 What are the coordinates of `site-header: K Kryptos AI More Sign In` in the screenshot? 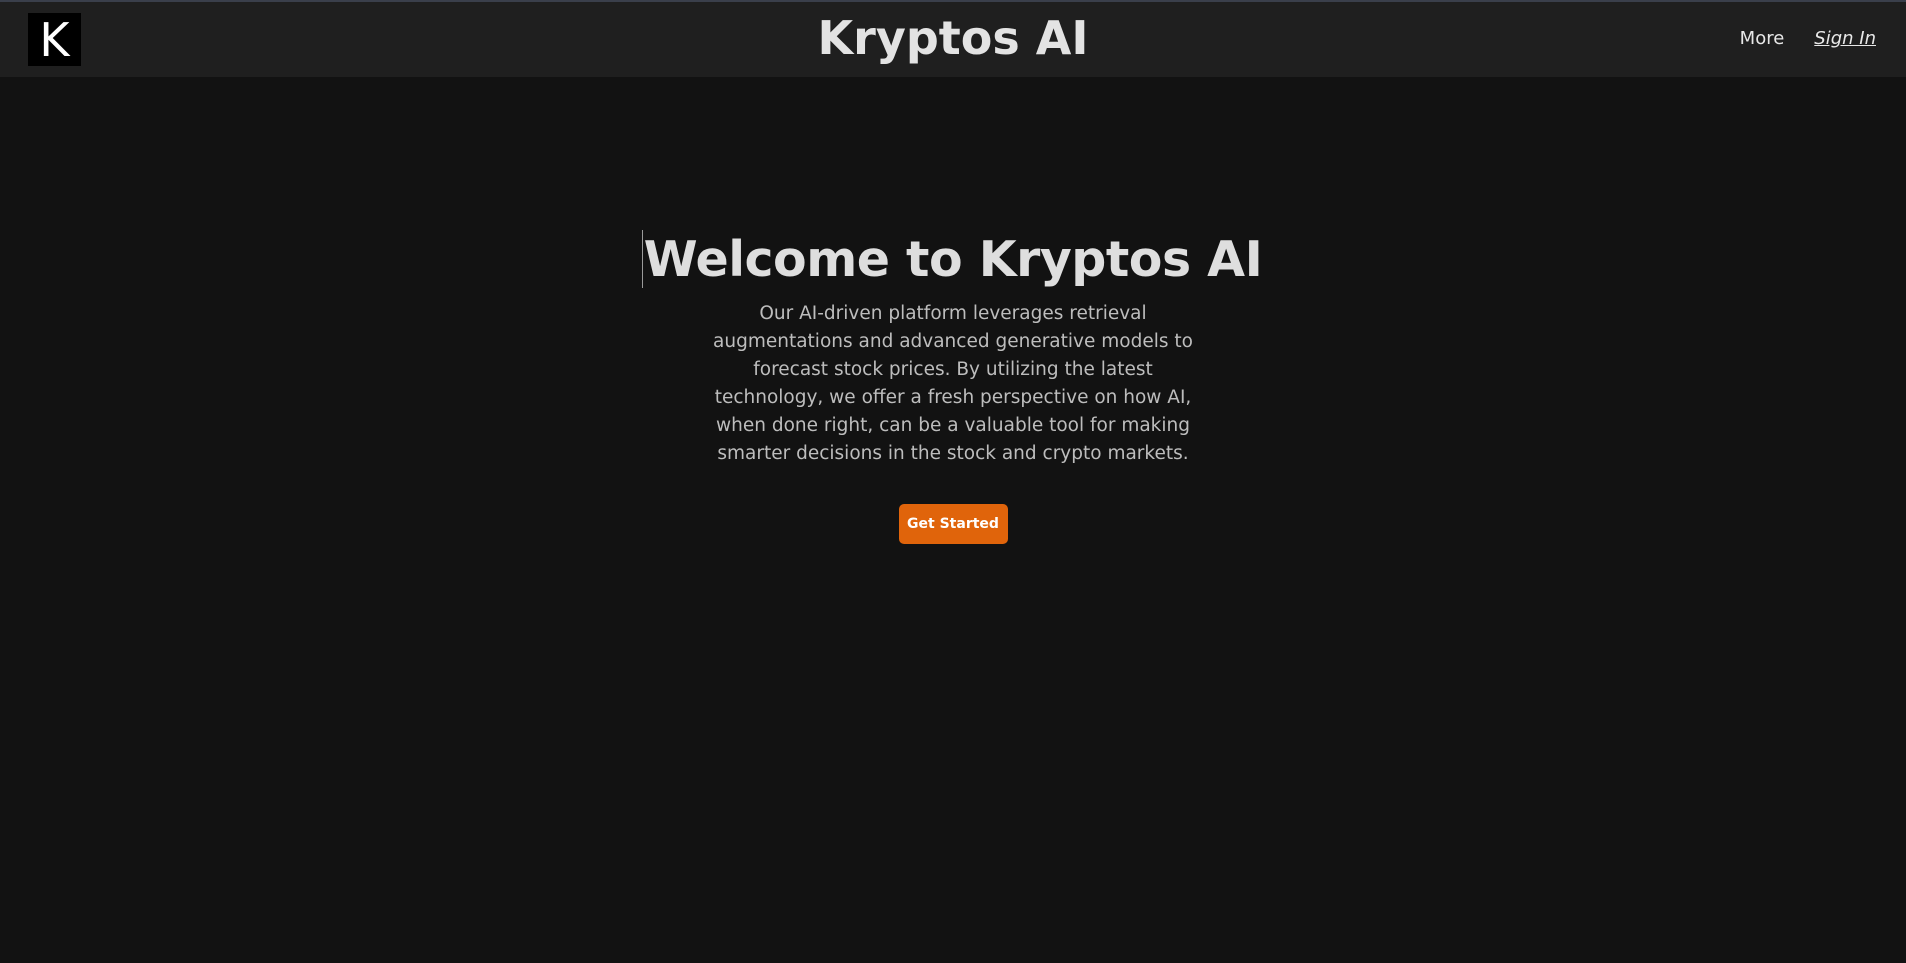 It's located at (953, 39).